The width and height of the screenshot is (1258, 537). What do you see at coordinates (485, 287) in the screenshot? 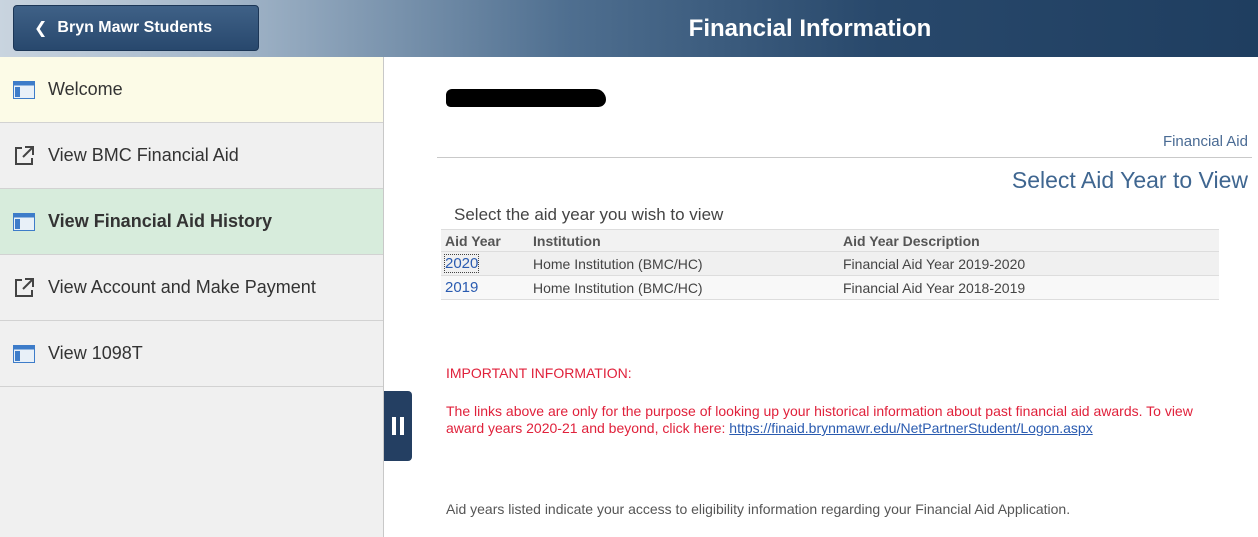
I see `table-cell: 2019` at bounding box center [485, 287].